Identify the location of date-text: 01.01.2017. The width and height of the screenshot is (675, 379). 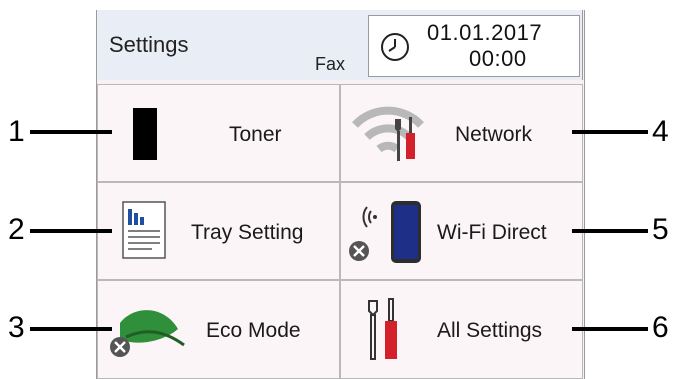
(485, 32).